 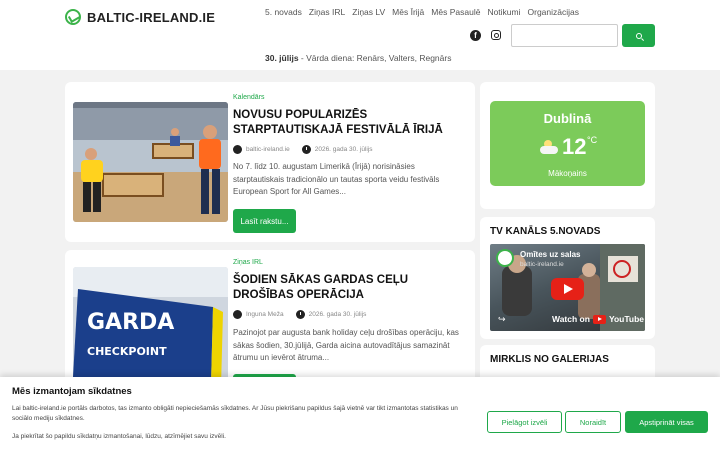 What do you see at coordinates (571, 319) in the screenshot?
I see `watch-on-label: Watch on` at bounding box center [571, 319].